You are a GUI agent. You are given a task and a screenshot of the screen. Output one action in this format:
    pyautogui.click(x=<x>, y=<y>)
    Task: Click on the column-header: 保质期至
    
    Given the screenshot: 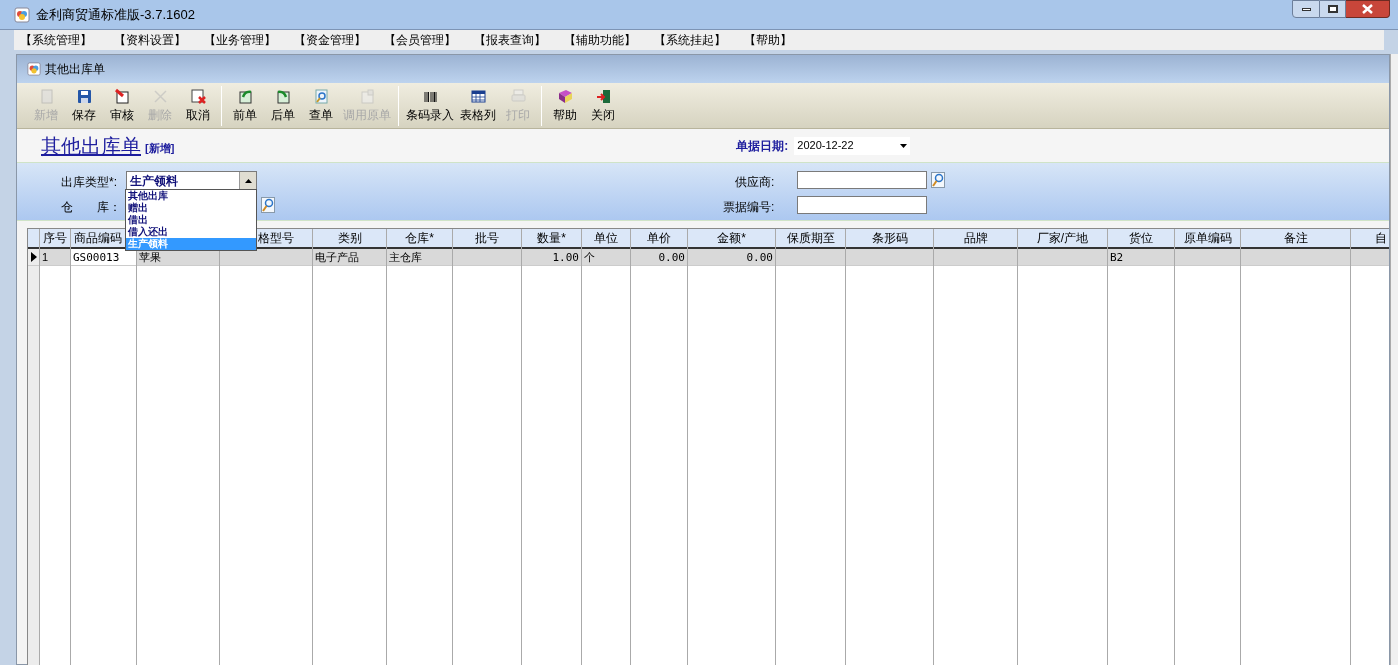 What is the action you would take?
    pyautogui.click(x=810, y=239)
    